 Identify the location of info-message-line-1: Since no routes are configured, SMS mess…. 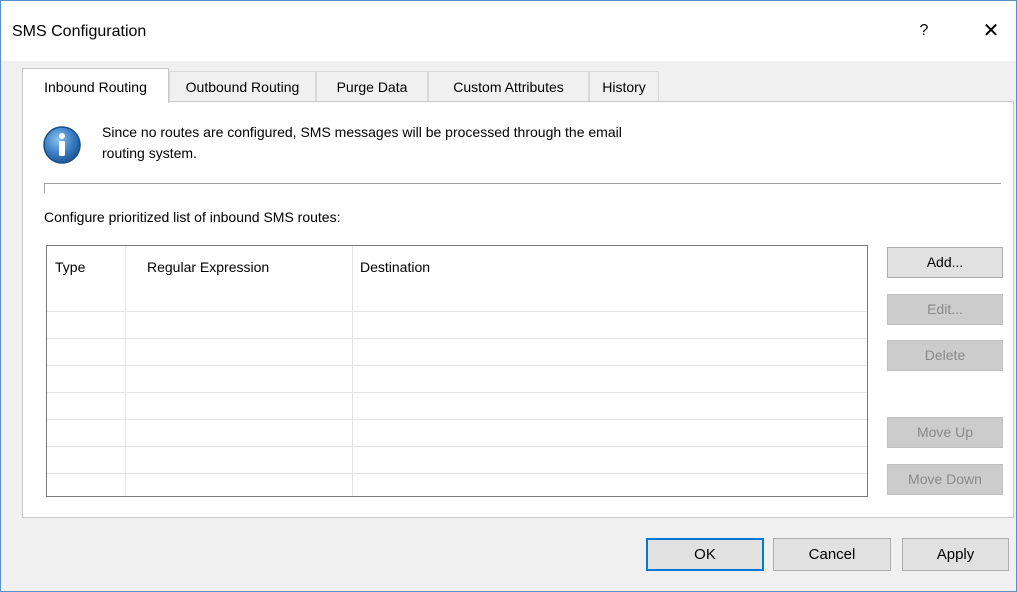
(362, 132).